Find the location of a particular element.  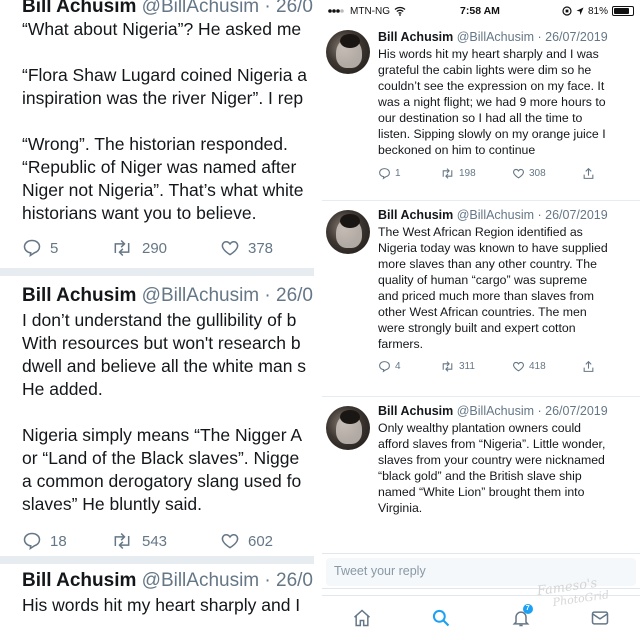

tweet-actions: 18 543 602 is located at coordinates (168, 541).